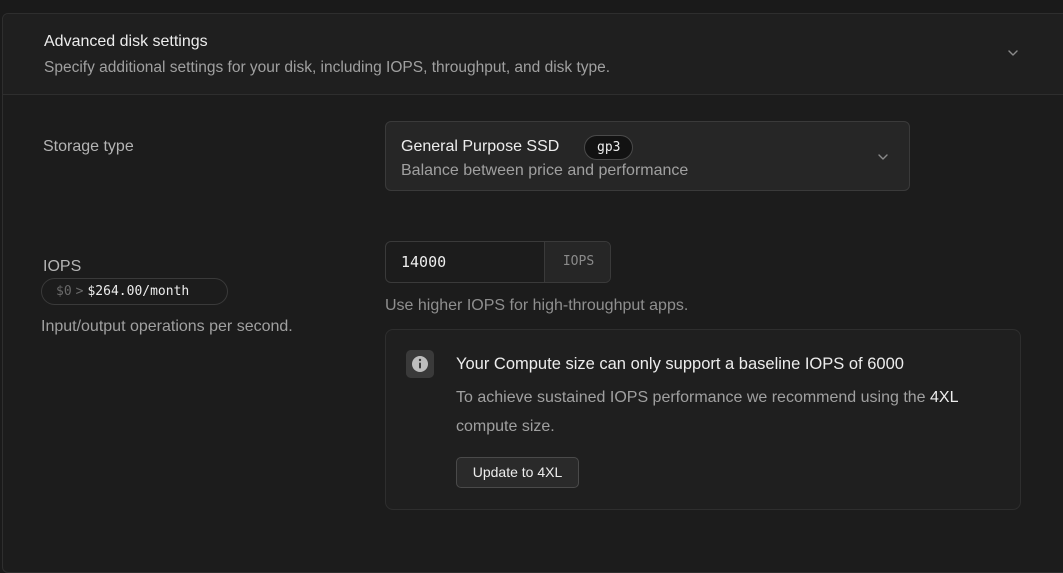 Image resolution: width=1063 pixels, height=573 pixels. What do you see at coordinates (944, 397) in the screenshot?
I see `alert-body-strong: 4XL` at bounding box center [944, 397].